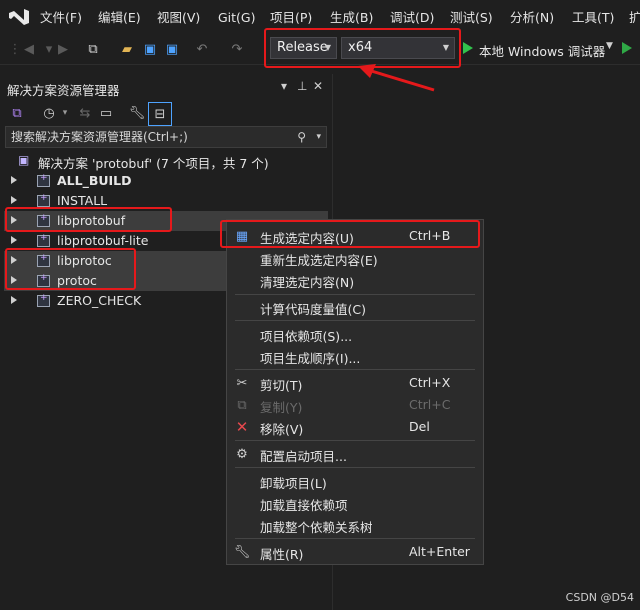  I want to click on solution-configuration-combo: Release ▼, so click(303, 48).